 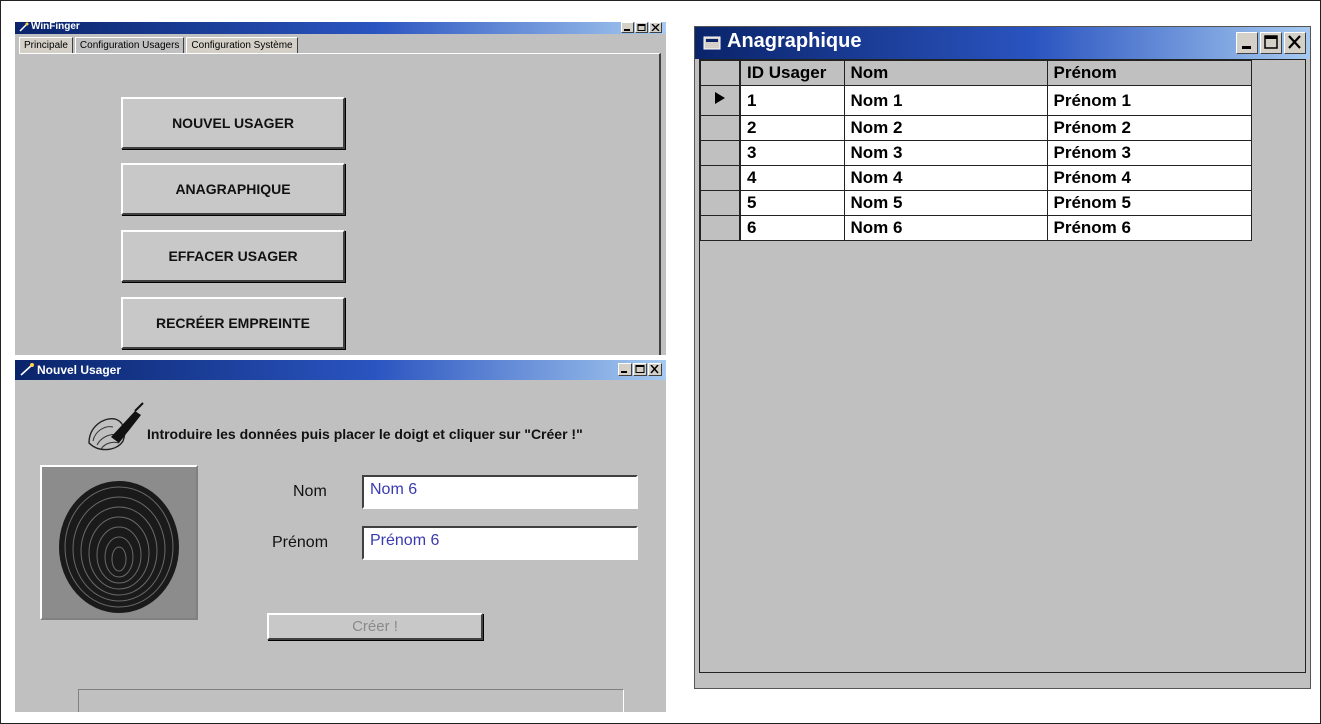 What do you see at coordinates (945, 128) in the screenshot?
I see `cell-nom: Nom 2` at bounding box center [945, 128].